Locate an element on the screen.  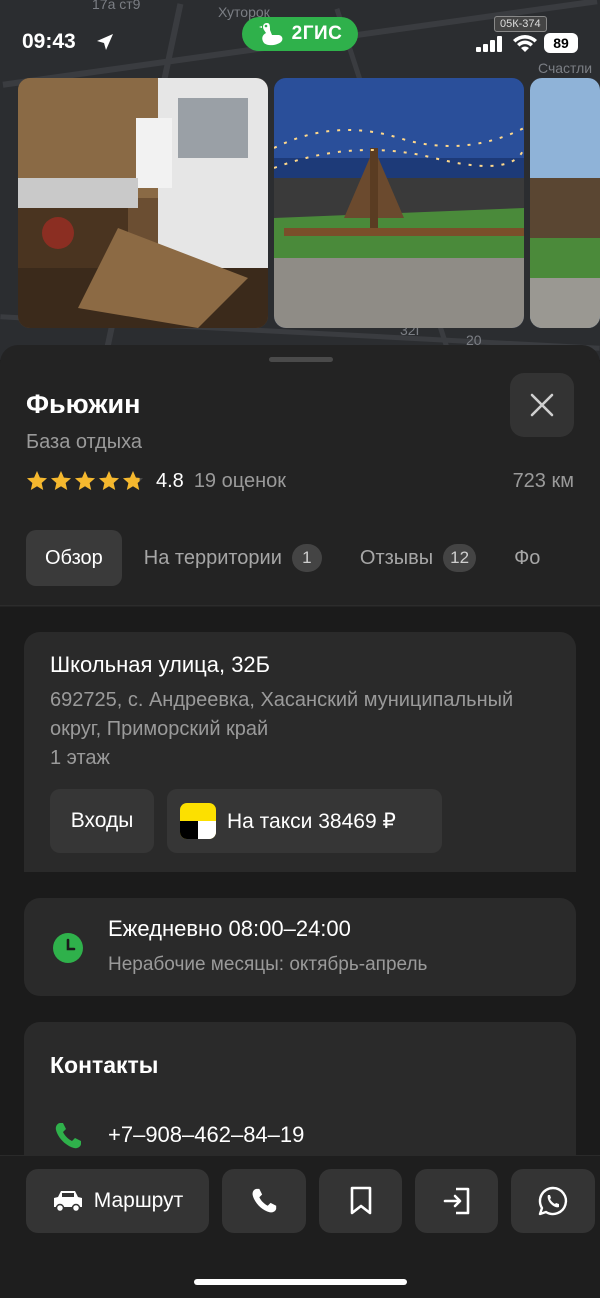
bookmark-button is located at coordinates (360, 1201).